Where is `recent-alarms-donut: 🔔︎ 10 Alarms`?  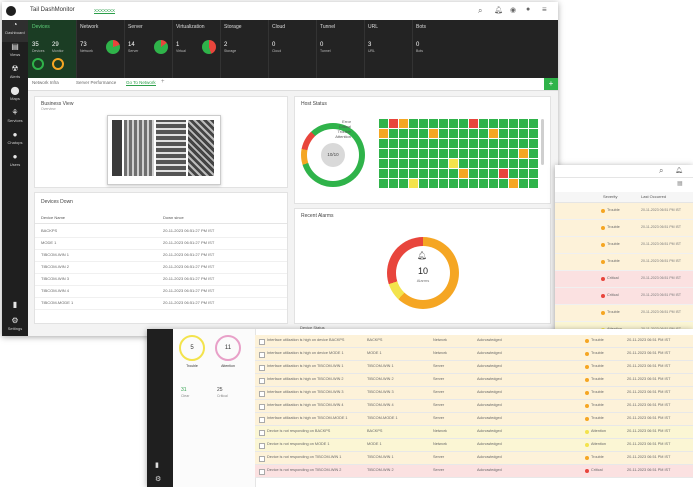 recent-alarms-donut: 🔔︎ 10 Alarms is located at coordinates (423, 273).